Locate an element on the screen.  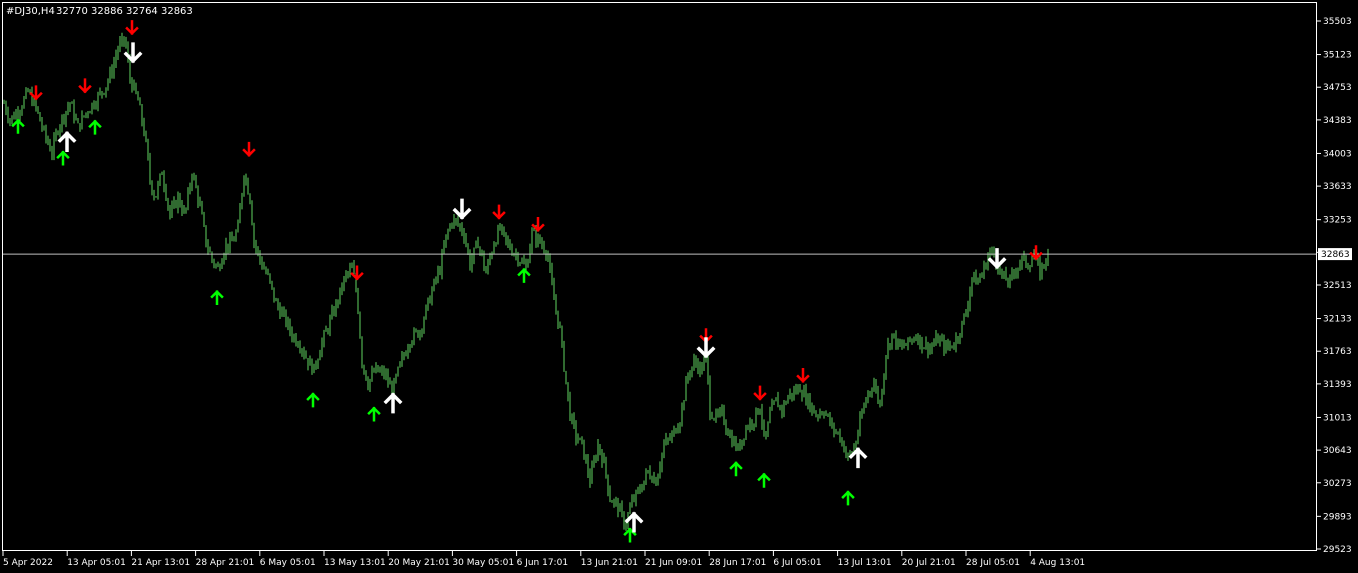
x-tick-label: 28 Jun 17:01 is located at coordinates (737, 563).